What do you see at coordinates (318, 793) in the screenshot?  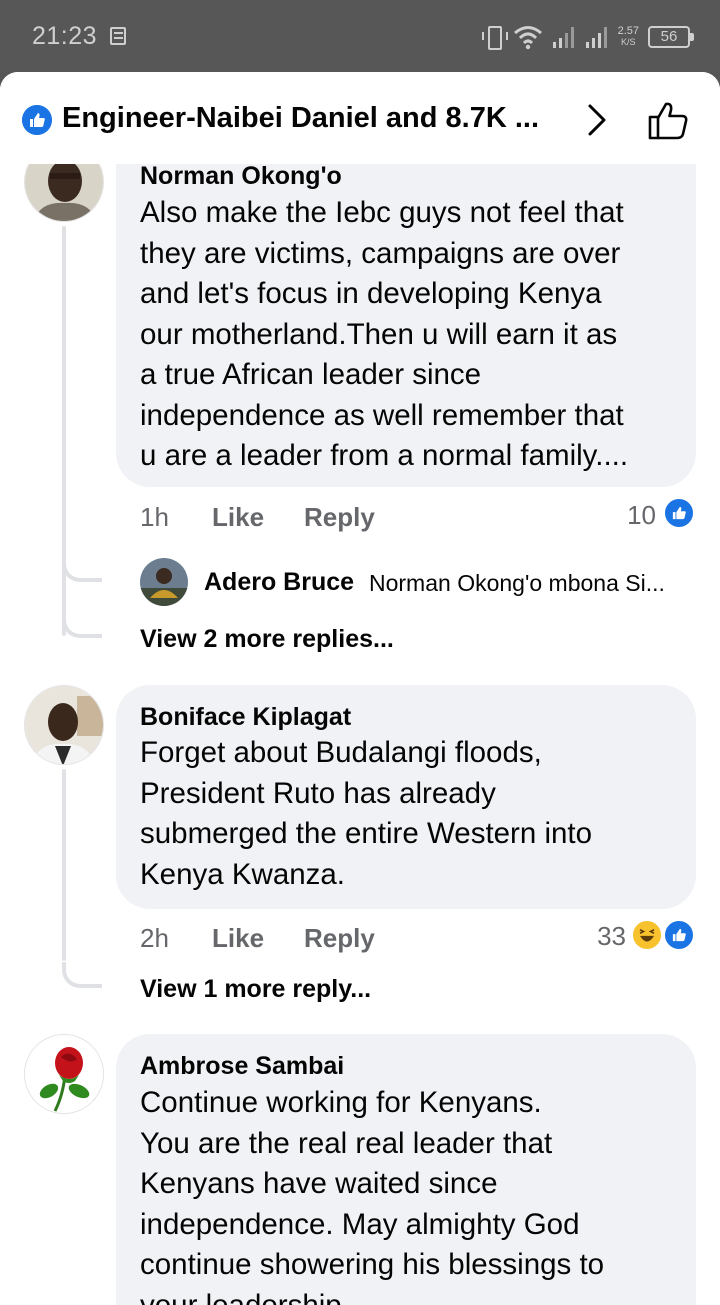 I see `comment-line: President Ruto has already` at bounding box center [318, 793].